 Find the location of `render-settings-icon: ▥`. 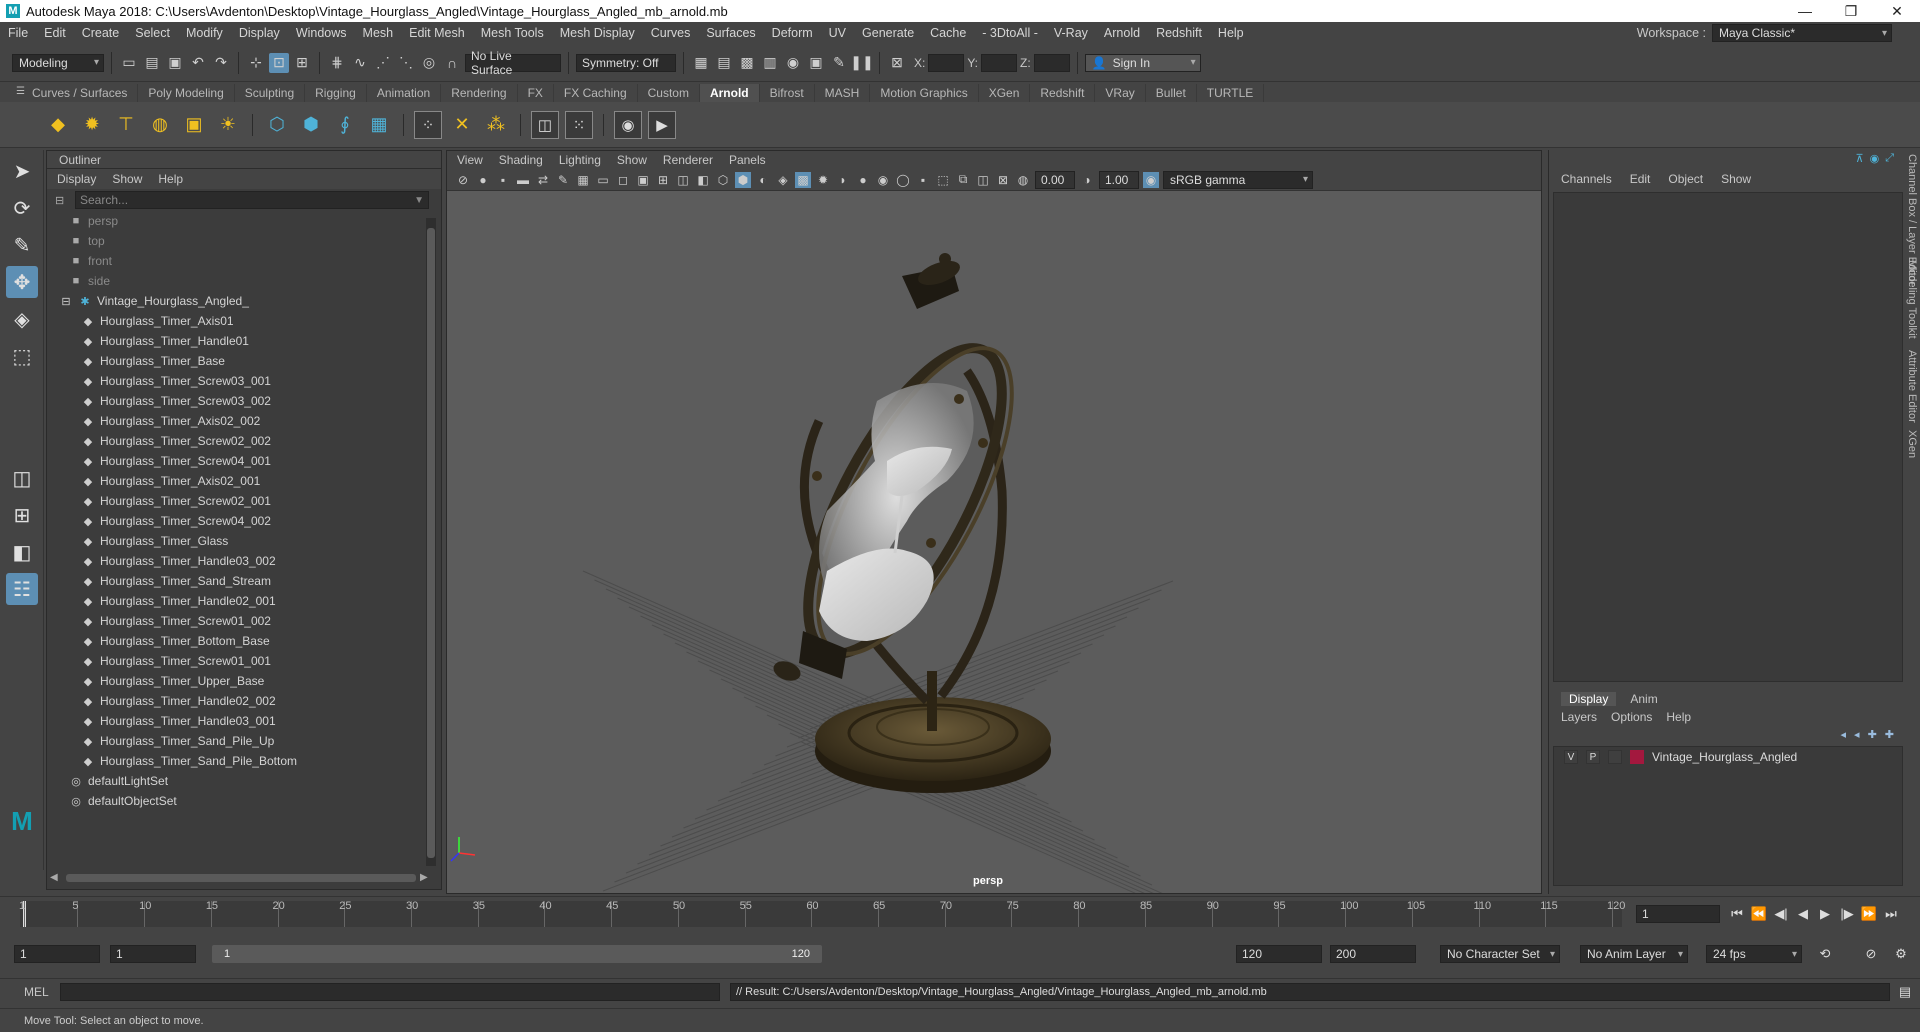

render-settings-icon: ▥ is located at coordinates (770, 63).